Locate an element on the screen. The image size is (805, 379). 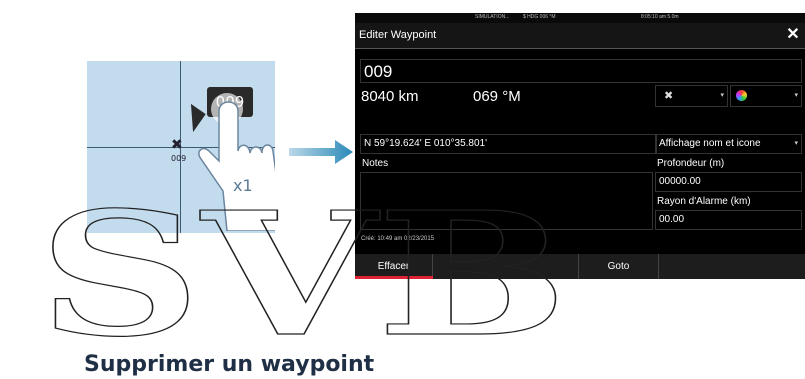
distance-value: 8040 km is located at coordinates (390, 96).